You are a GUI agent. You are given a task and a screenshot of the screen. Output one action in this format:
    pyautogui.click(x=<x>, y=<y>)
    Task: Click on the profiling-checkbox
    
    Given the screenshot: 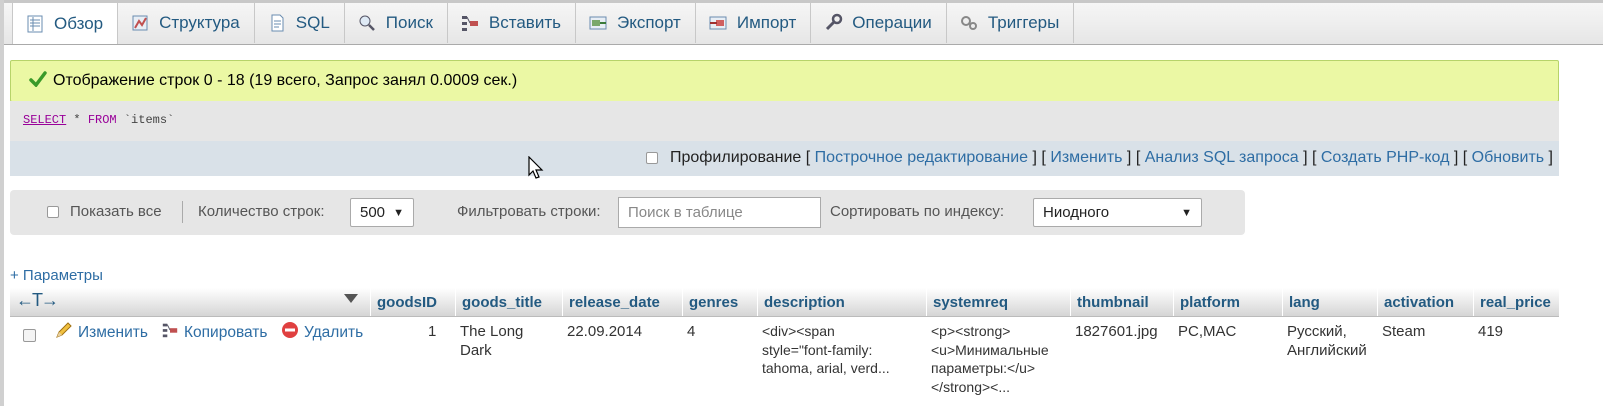 What is the action you would take?
    pyautogui.click(x=651, y=158)
    